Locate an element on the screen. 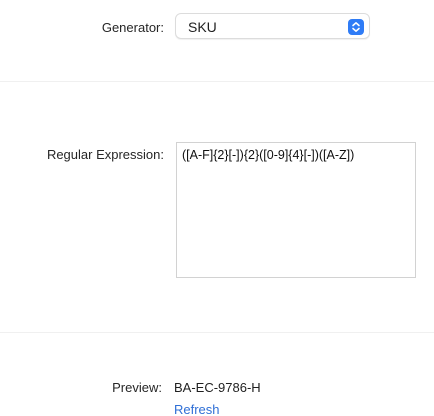 Image resolution: width=434 pixels, height=416 pixels. preview-value: BA-EC-9786-H is located at coordinates (217, 387).